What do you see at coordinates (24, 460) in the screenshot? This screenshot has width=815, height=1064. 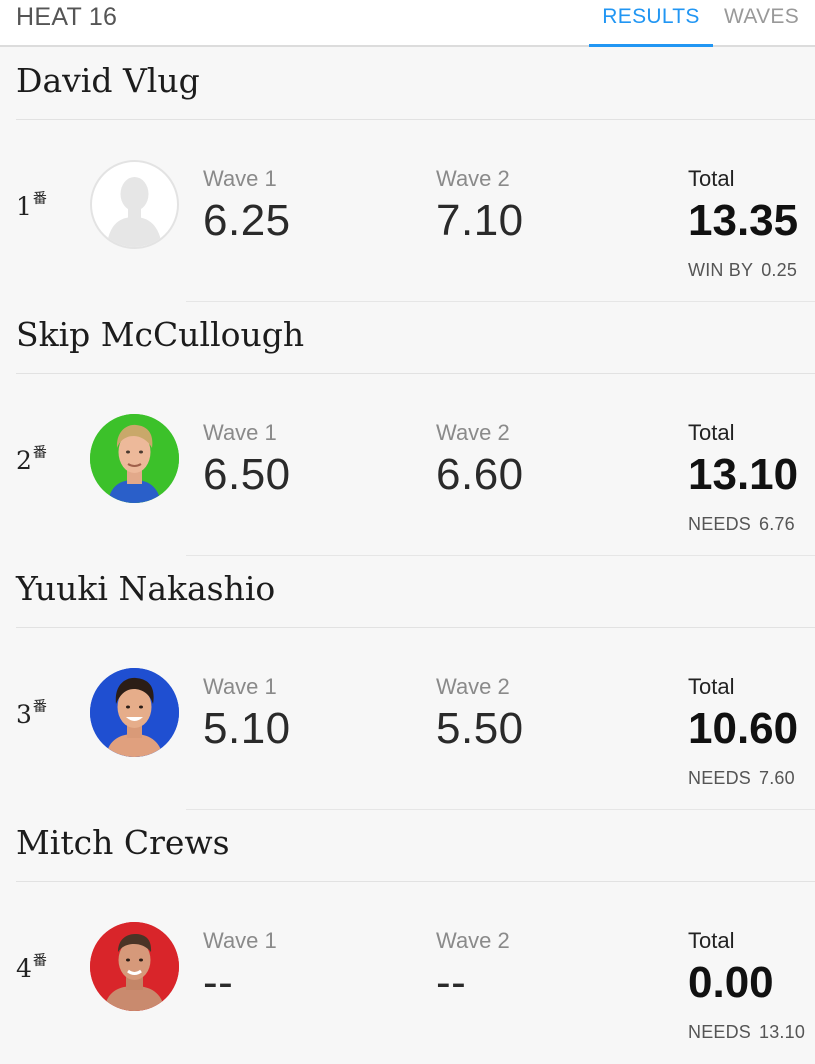 I see `place-number: 2` at bounding box center [24, 460].